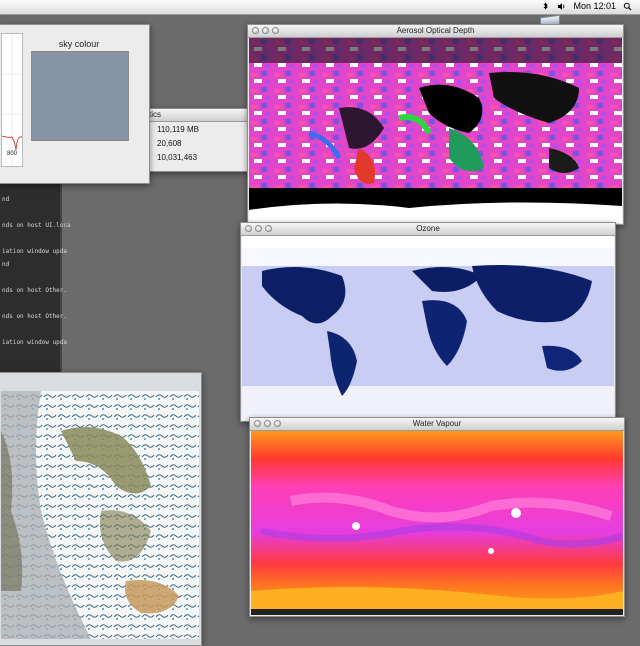 This screenshot has height=646, width=640. I want to click on statistics-title: tics, so click(155, 114).